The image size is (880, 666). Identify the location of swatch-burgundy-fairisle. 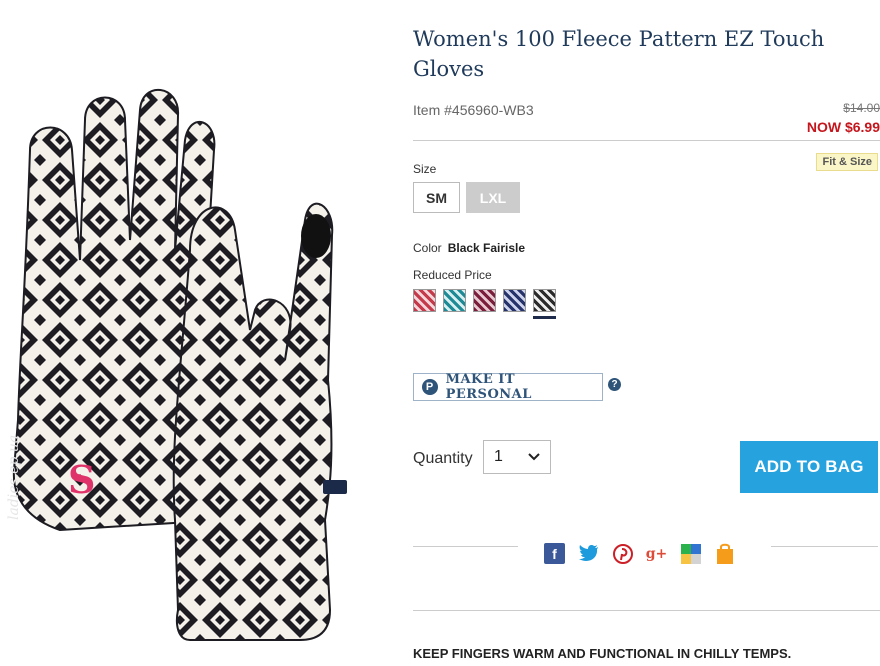
(484, 300).